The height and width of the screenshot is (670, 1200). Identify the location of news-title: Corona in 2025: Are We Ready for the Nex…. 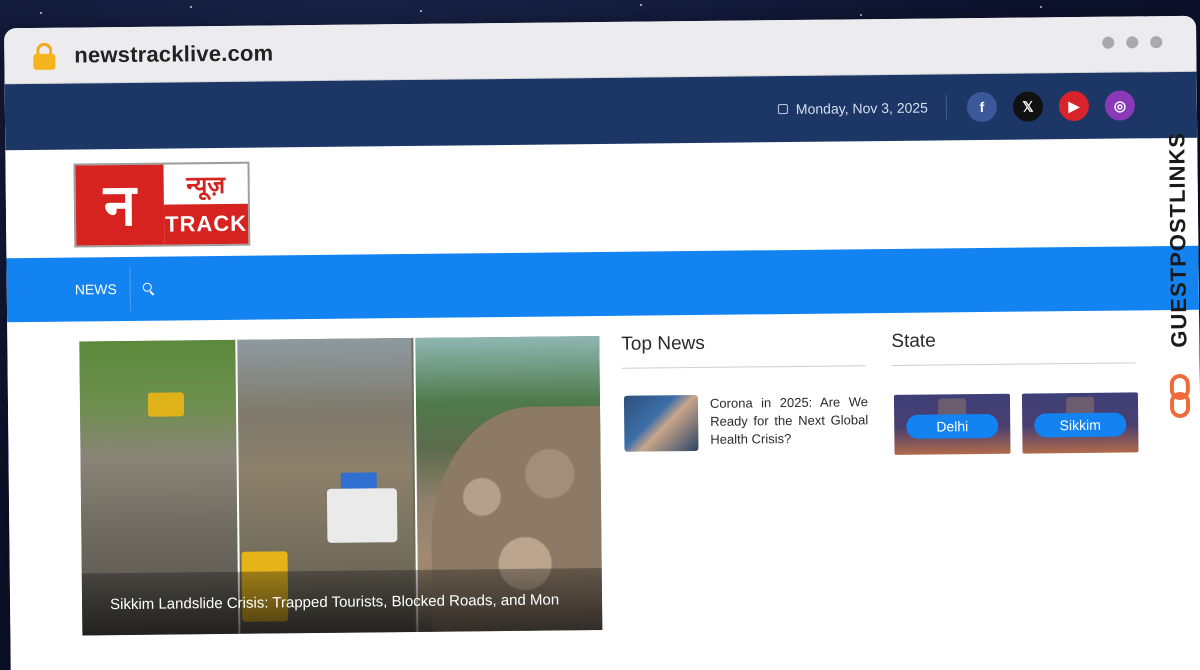
(789, 422).